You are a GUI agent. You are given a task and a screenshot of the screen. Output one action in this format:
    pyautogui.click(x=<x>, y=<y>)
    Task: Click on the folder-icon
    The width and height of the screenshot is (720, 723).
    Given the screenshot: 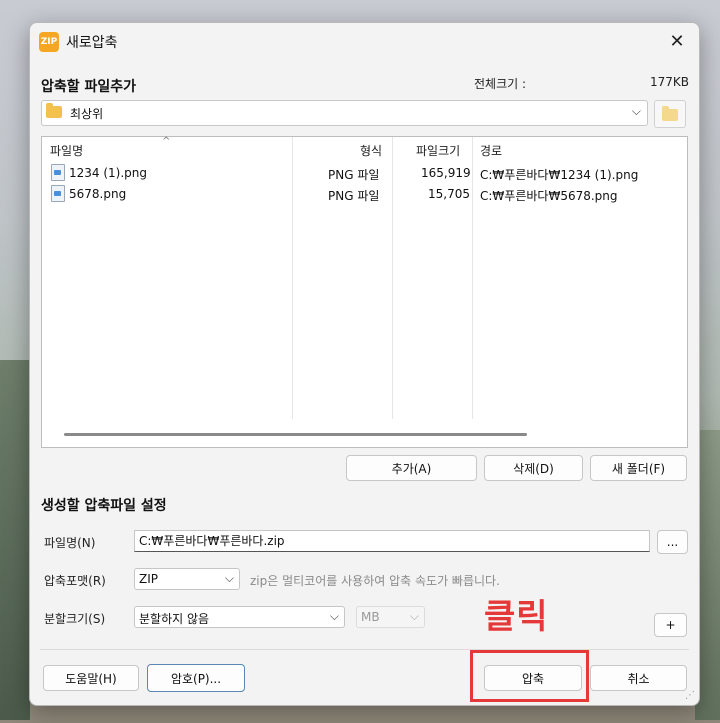 What is the action you would take?
    pyautogui.click(x=54, y=110)
    